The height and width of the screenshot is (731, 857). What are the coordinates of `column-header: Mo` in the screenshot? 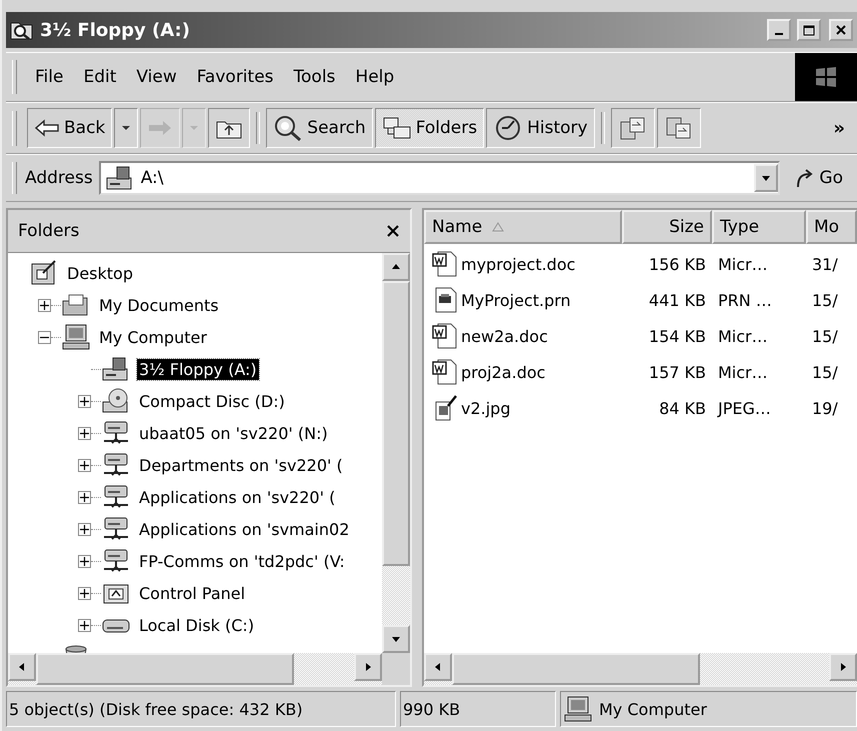 It's located at (831, 227).